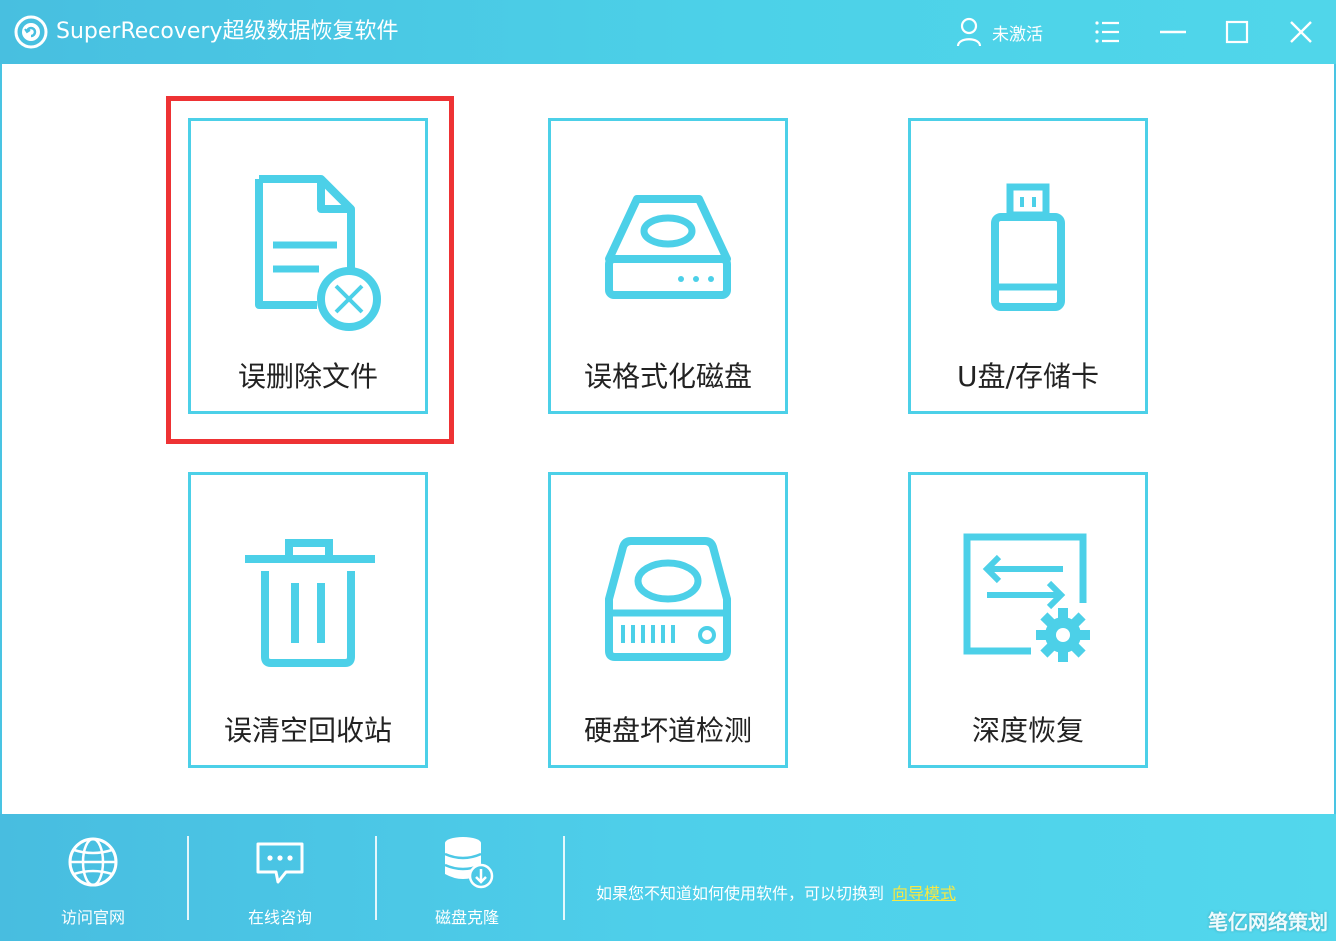 The height and width of the screenshot is (941, 1336). Describe the element at coordinates (227, 31) in the screenshot. I see `app-title: SuperRecovery超级数据恢复软件` at that location.